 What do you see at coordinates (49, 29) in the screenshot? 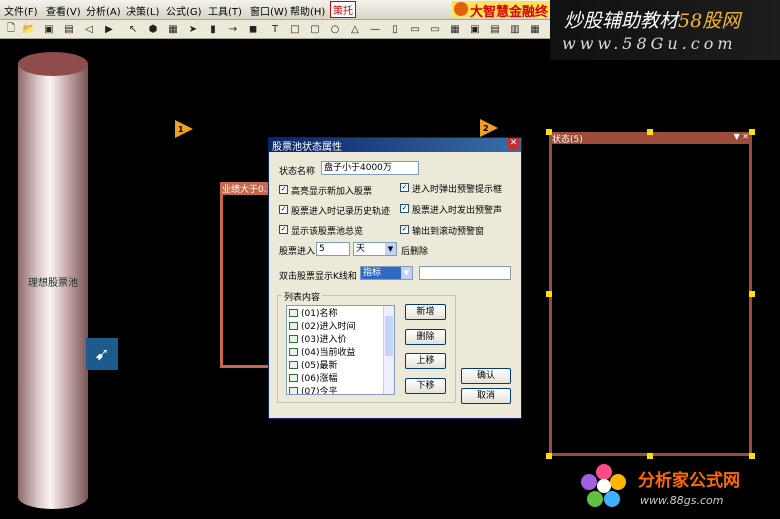
I see `save-icon: ▣` at bounding box center [49, 29].